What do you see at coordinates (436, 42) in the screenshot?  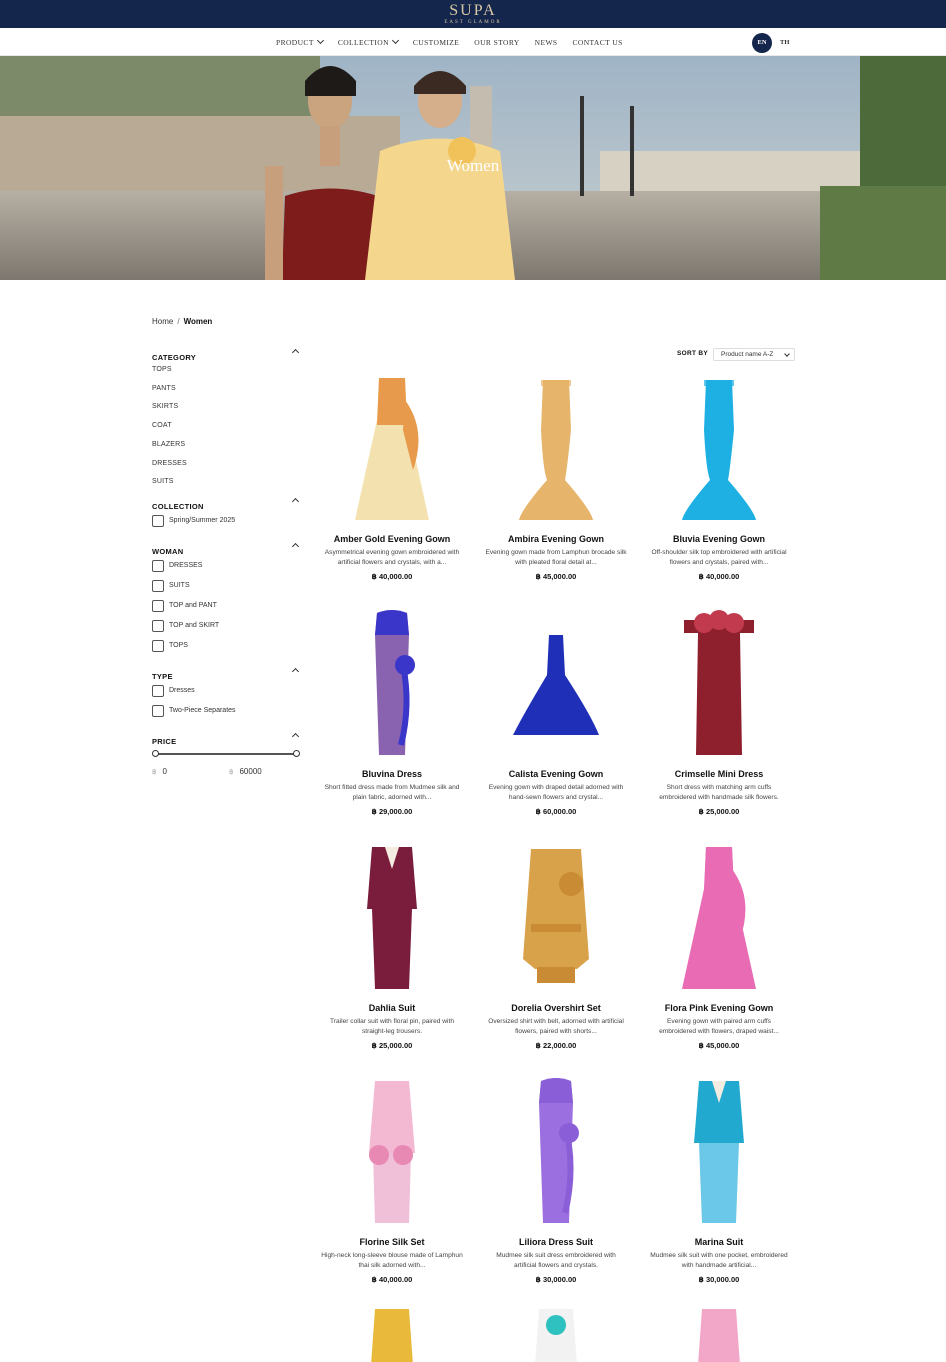 I see `nav-item-customize: CUSTOMIZE` at bounding box center [436, 42].